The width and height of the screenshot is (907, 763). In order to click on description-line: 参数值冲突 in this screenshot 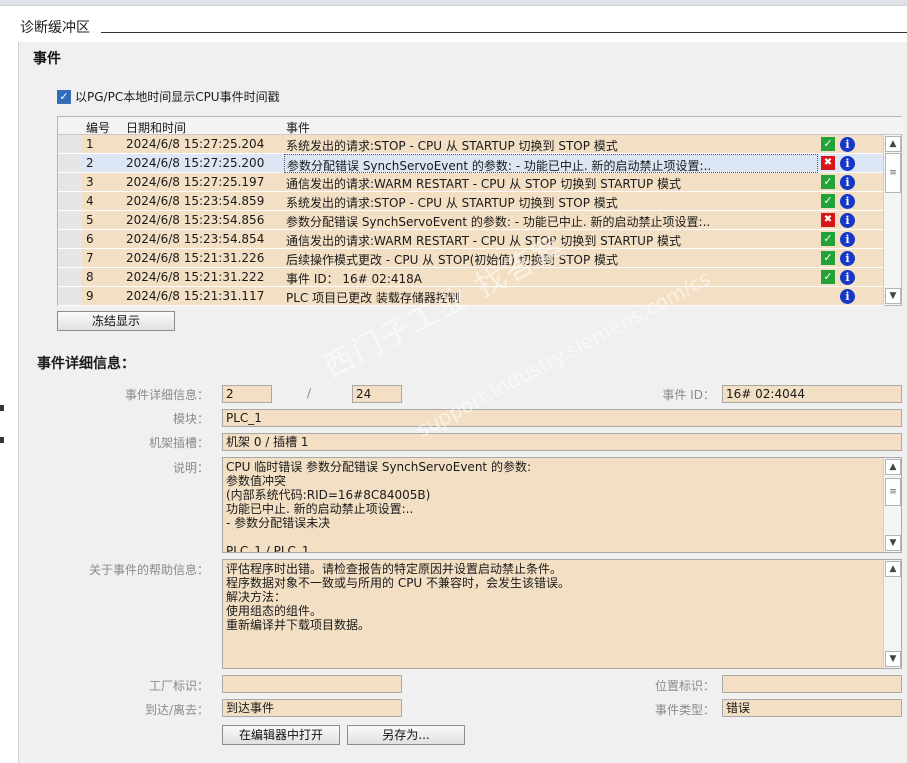, I will do `click(256, 481)`.